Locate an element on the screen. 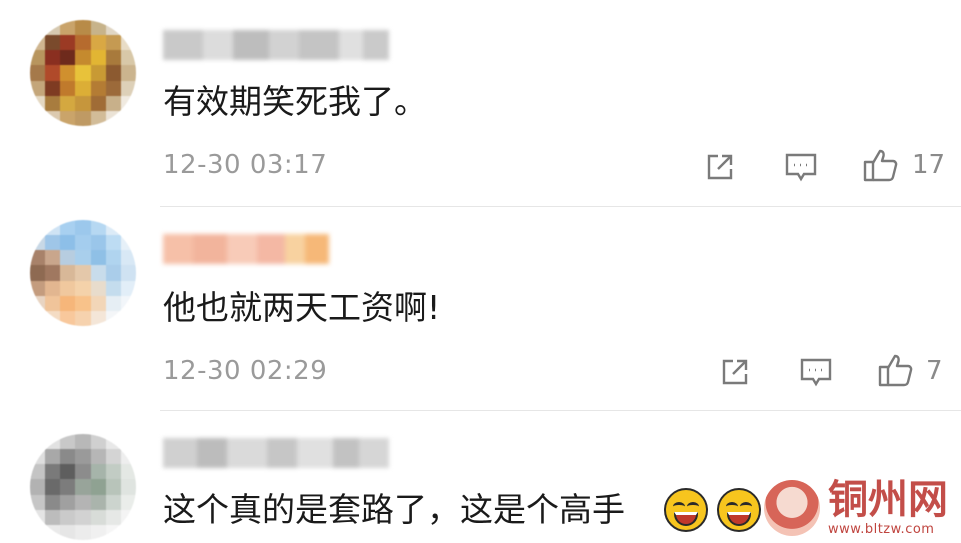 The height and width of the screenshot is (543, 961). site-watermark: 铜州网 www.bltzw.com is located at coordinates (859, 509).